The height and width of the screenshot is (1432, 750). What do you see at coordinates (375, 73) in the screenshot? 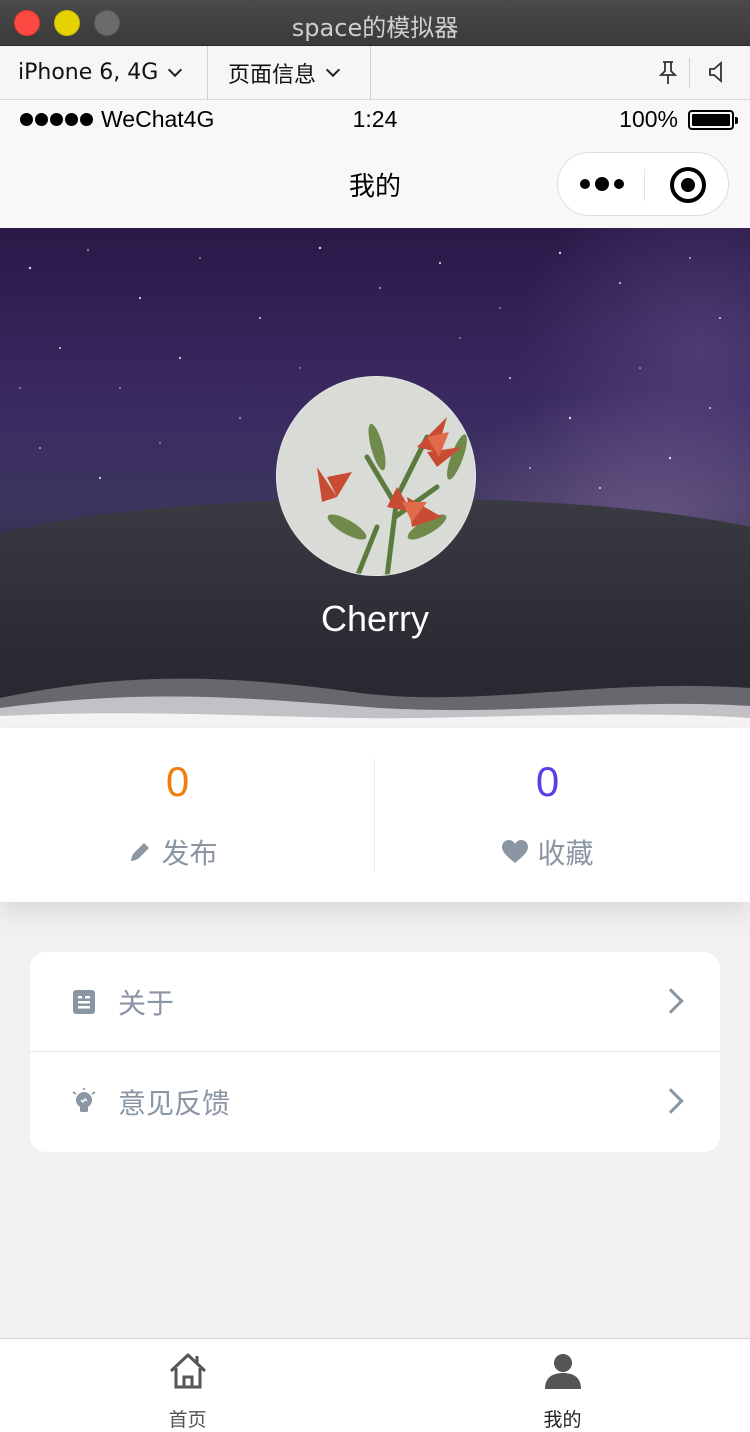
I see `simulator-toolbar: iPhone 6, 4G 页面信息` at bounding box center [375, 73].